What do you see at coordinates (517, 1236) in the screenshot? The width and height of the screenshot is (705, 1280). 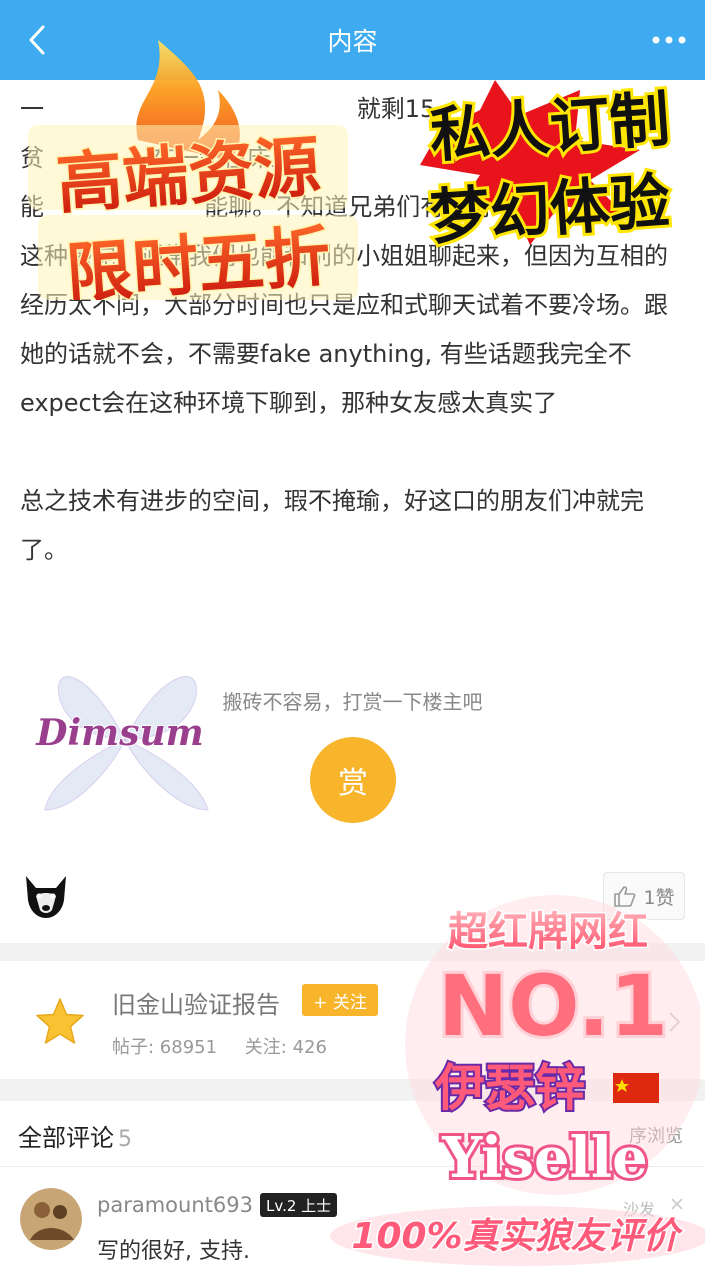 I see `promo-text: 100%真实狼友评价` at bounding box center [517, 1236].